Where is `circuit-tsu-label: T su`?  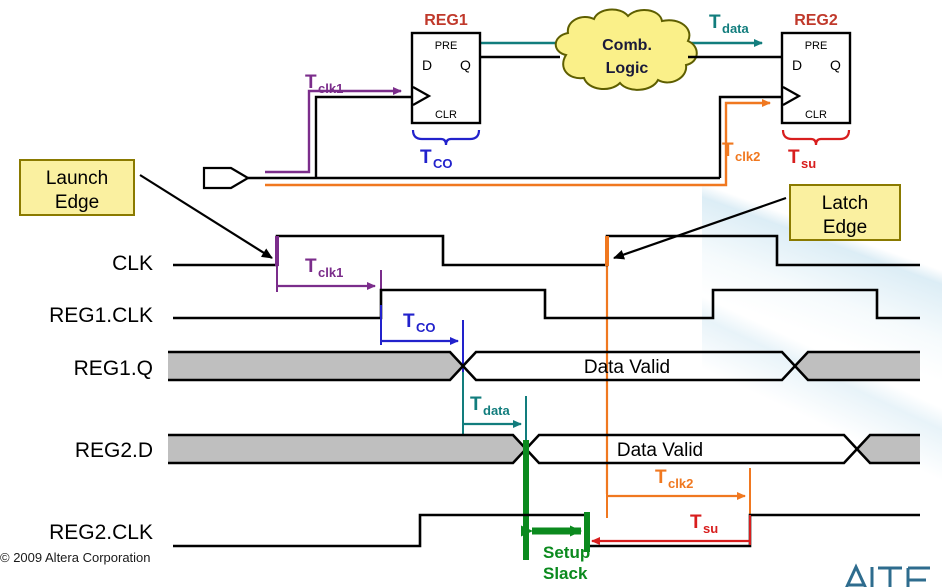
circuit-tsu-label: T su is located at coordinates (802, 159).